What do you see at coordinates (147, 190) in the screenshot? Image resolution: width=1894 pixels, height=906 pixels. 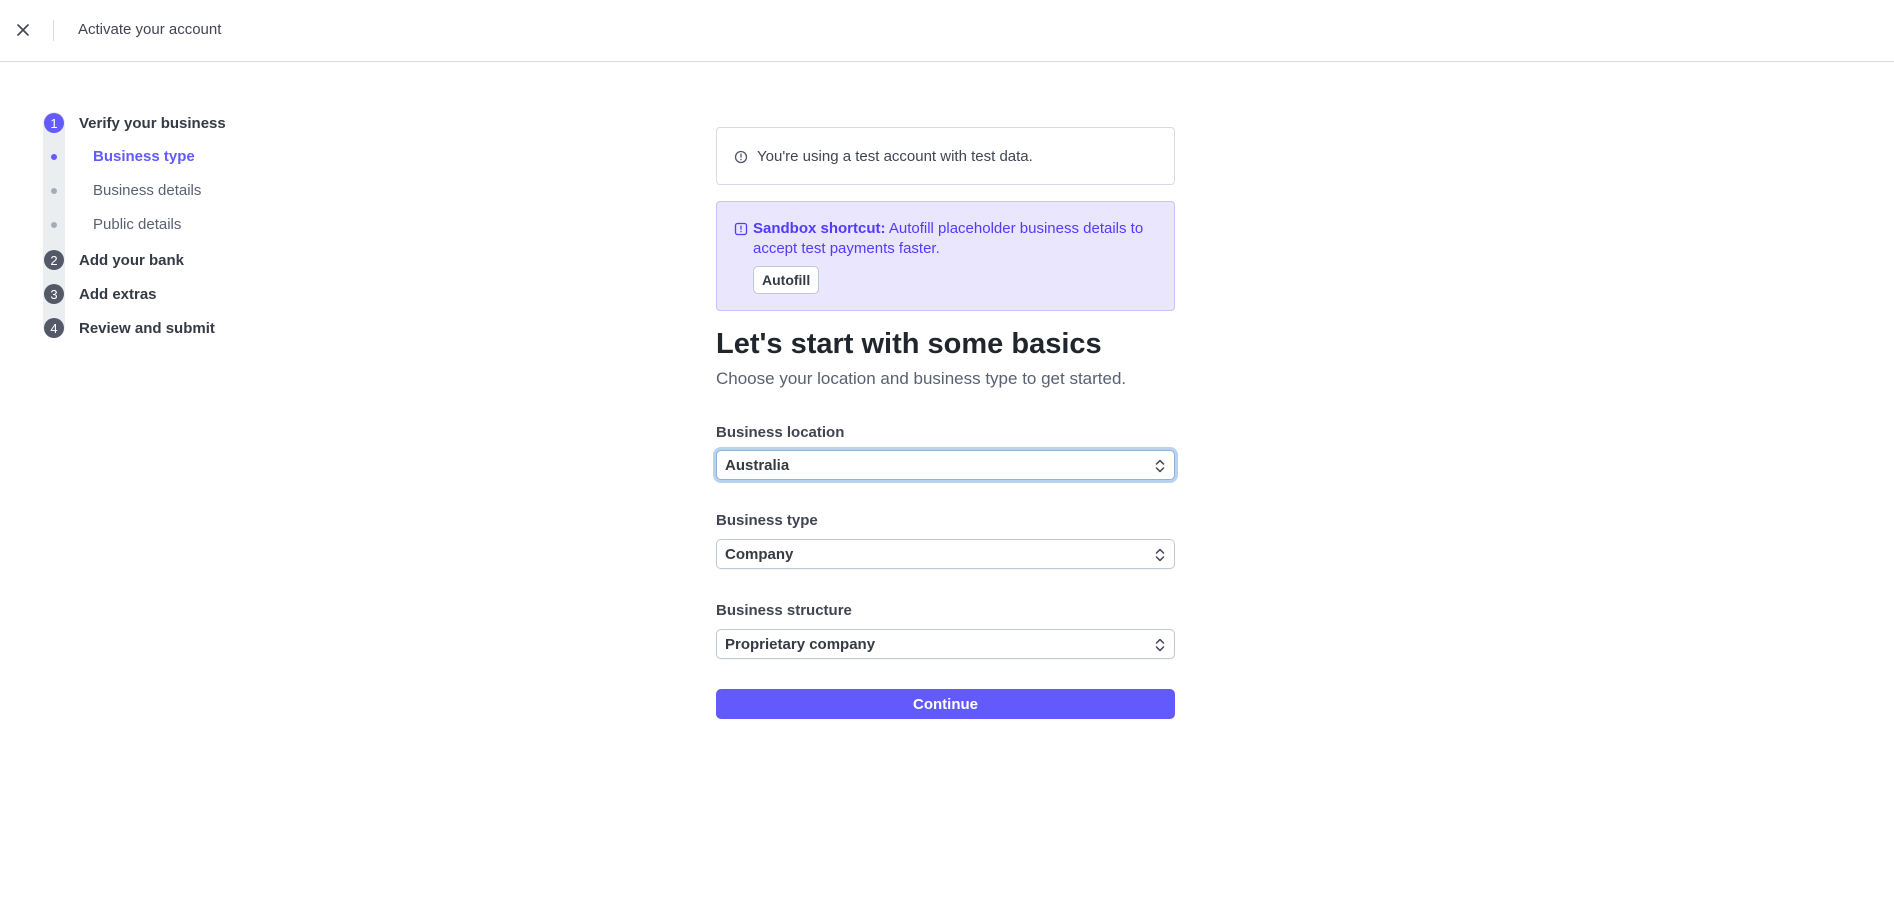 I see `substep-label: Business details` at bounding box center [147, 190].